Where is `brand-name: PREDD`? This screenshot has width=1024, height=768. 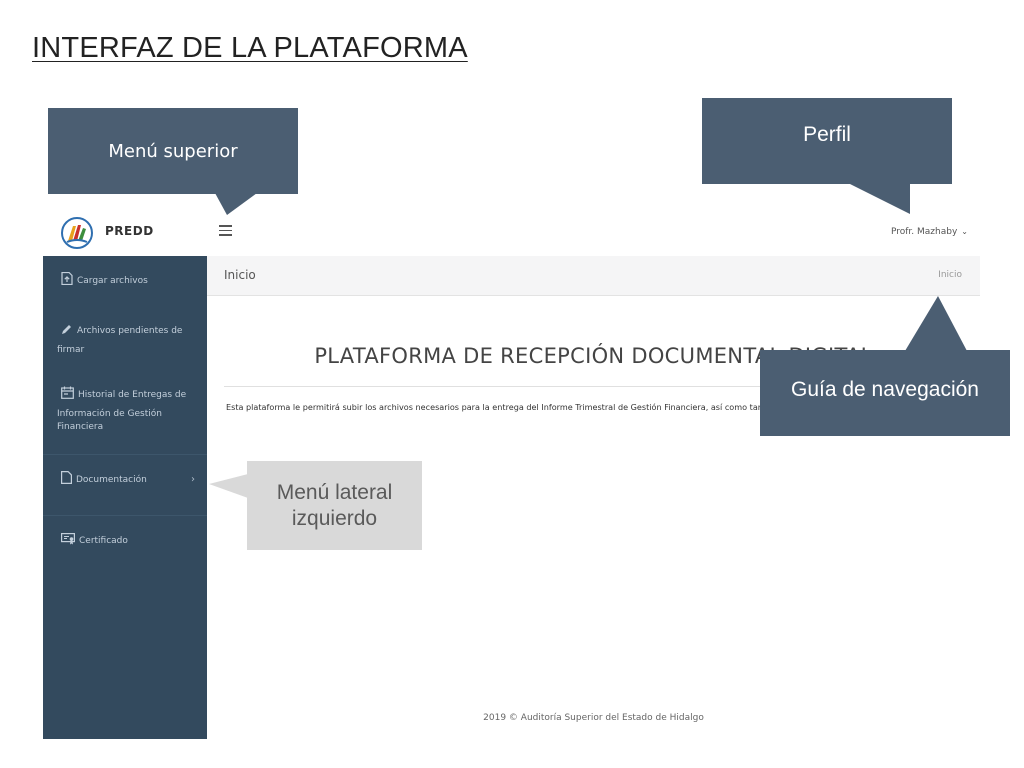
brand-name: PREDD is located at coordinates (129, 231).